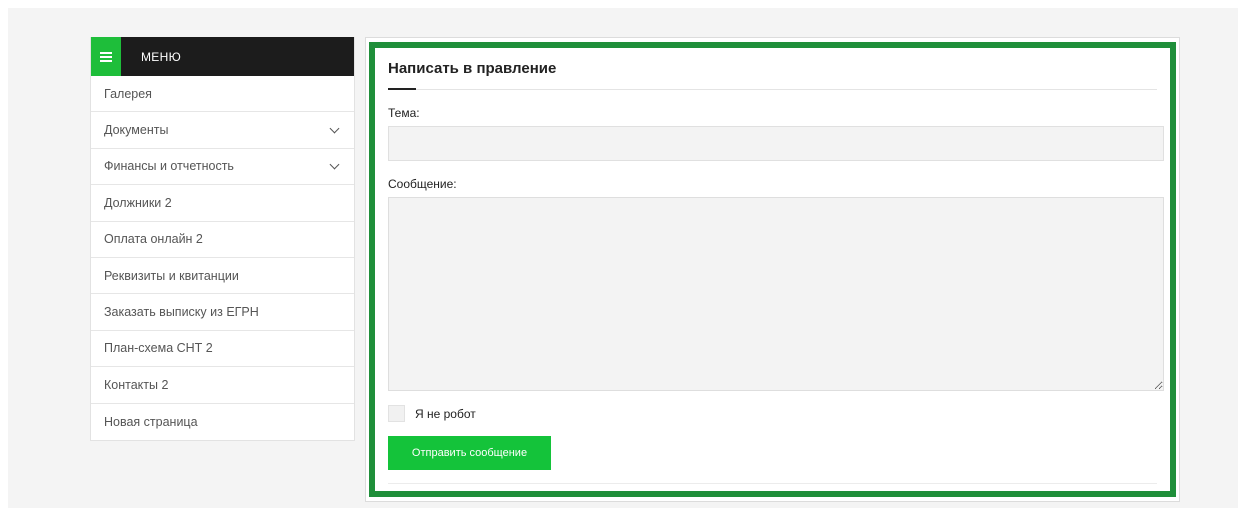  What do you see at coordinates (445, 413) in the screenshot?
I see `captcha-label: Я не робот` at bounding box center [445, 413].